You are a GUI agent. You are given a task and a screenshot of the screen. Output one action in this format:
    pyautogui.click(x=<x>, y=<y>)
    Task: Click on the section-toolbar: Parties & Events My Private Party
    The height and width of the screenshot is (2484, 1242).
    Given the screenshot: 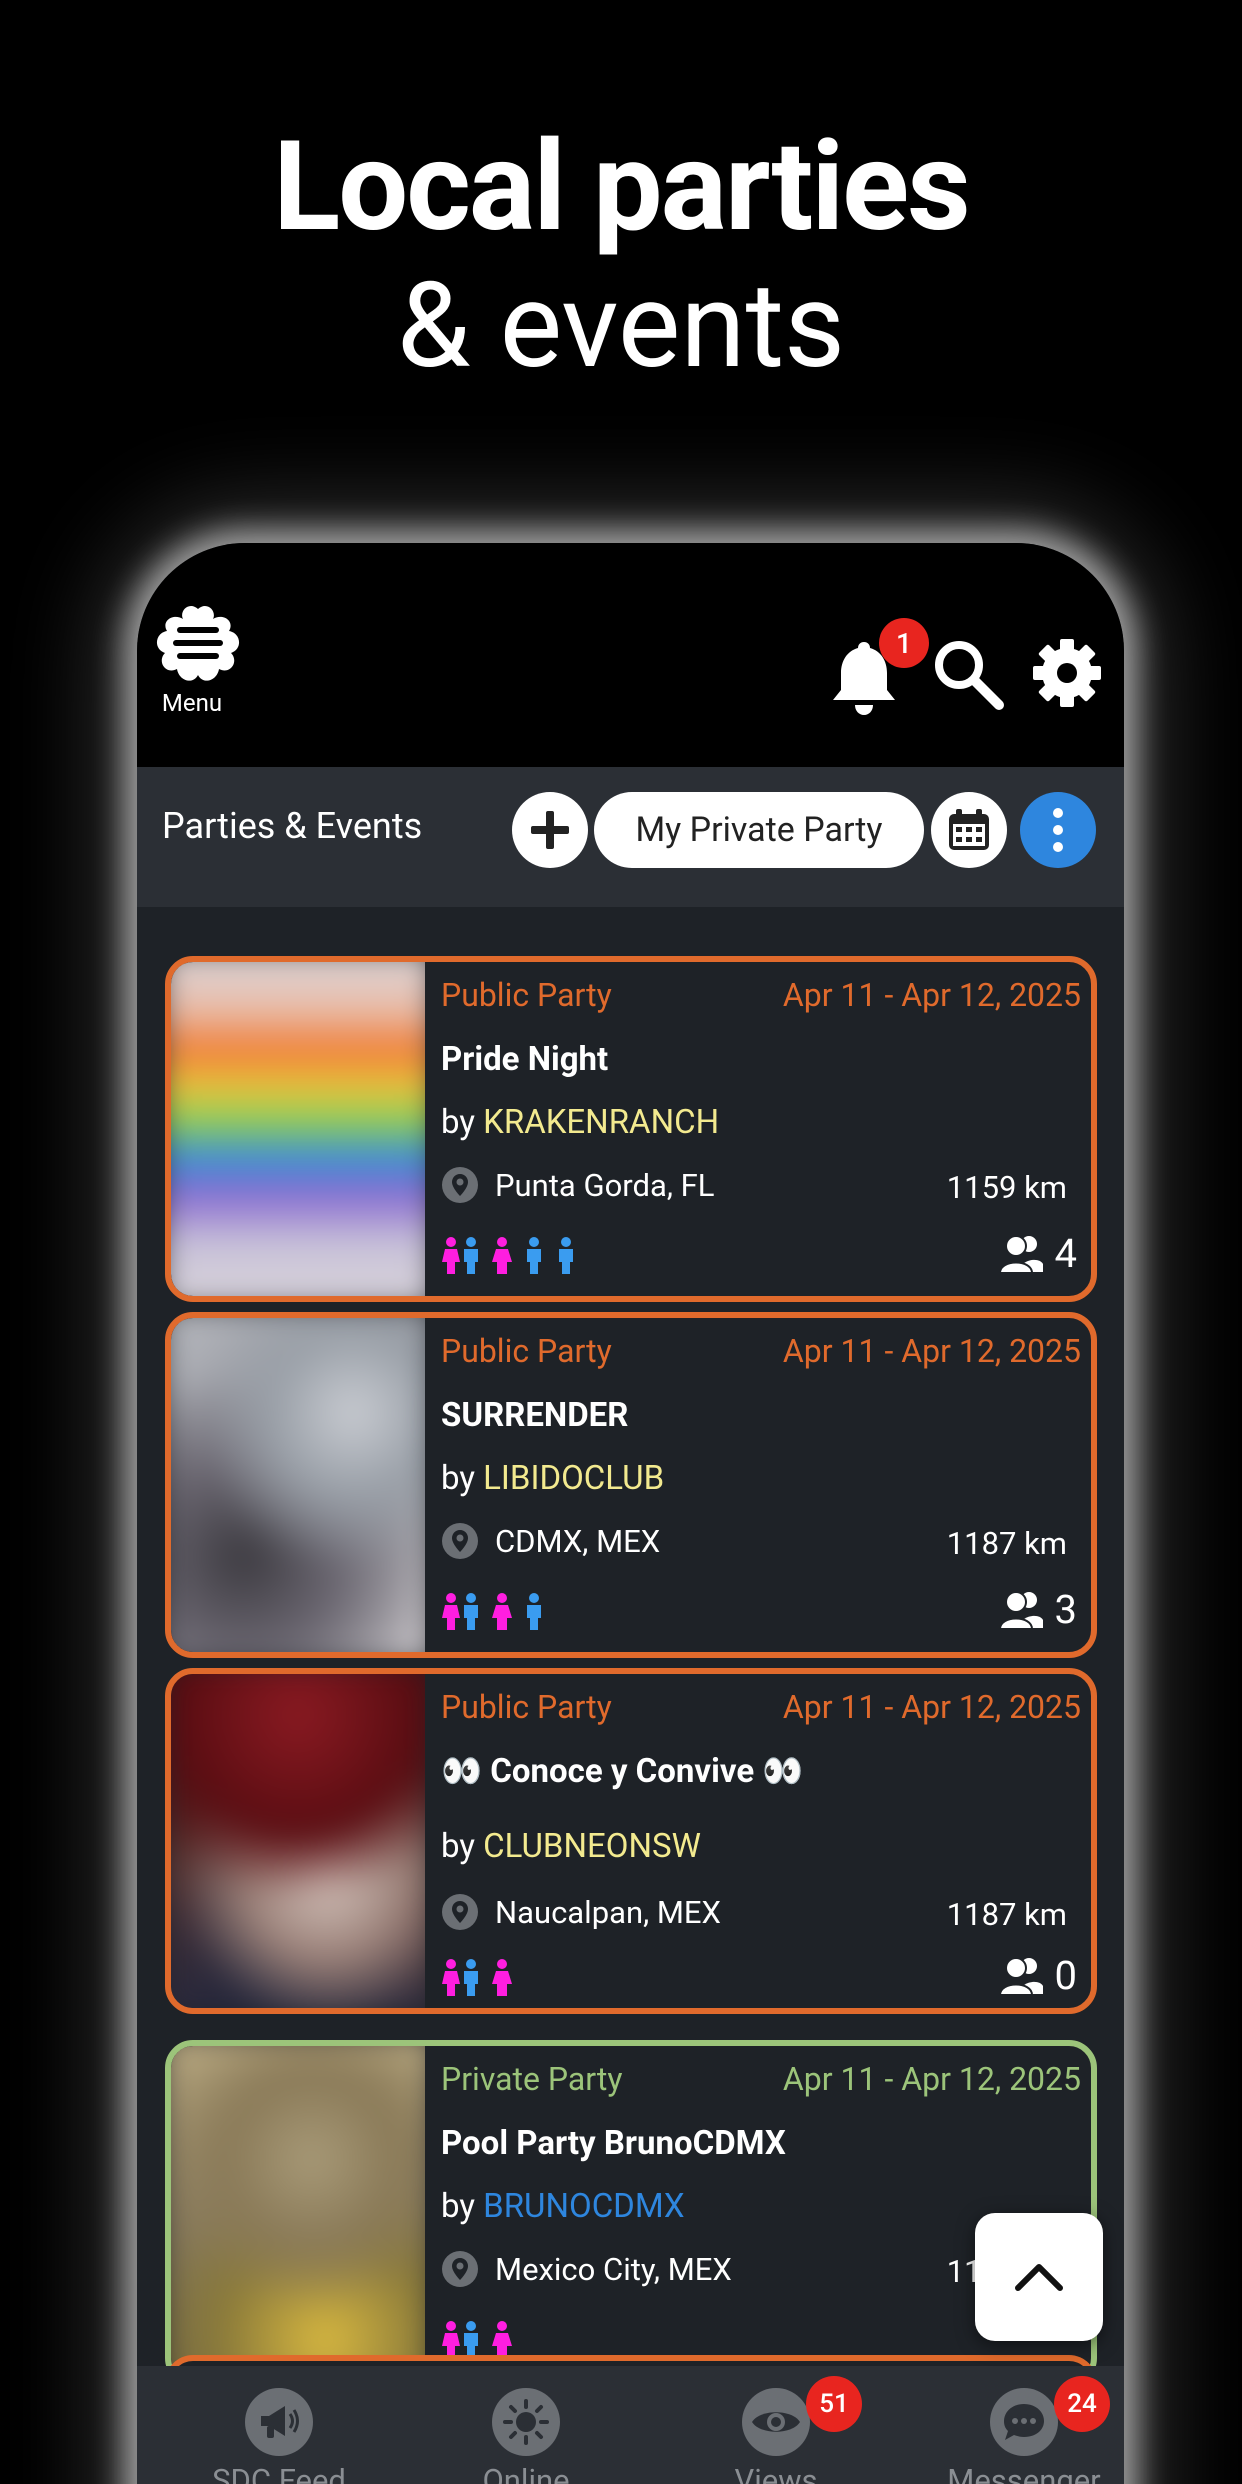 What is the action you would take?
    pyautogui.click(x=630, y=837)
    